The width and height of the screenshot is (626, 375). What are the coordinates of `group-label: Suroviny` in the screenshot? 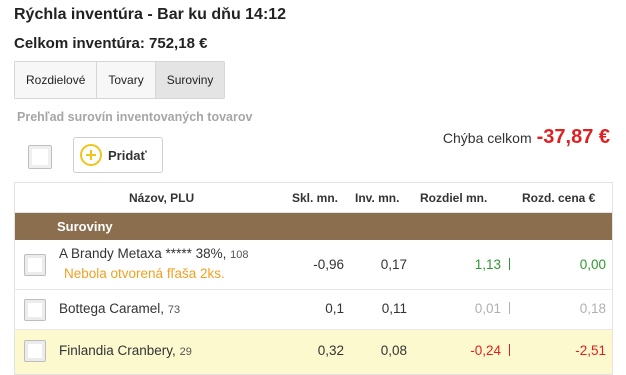 It's located at (85, 226).